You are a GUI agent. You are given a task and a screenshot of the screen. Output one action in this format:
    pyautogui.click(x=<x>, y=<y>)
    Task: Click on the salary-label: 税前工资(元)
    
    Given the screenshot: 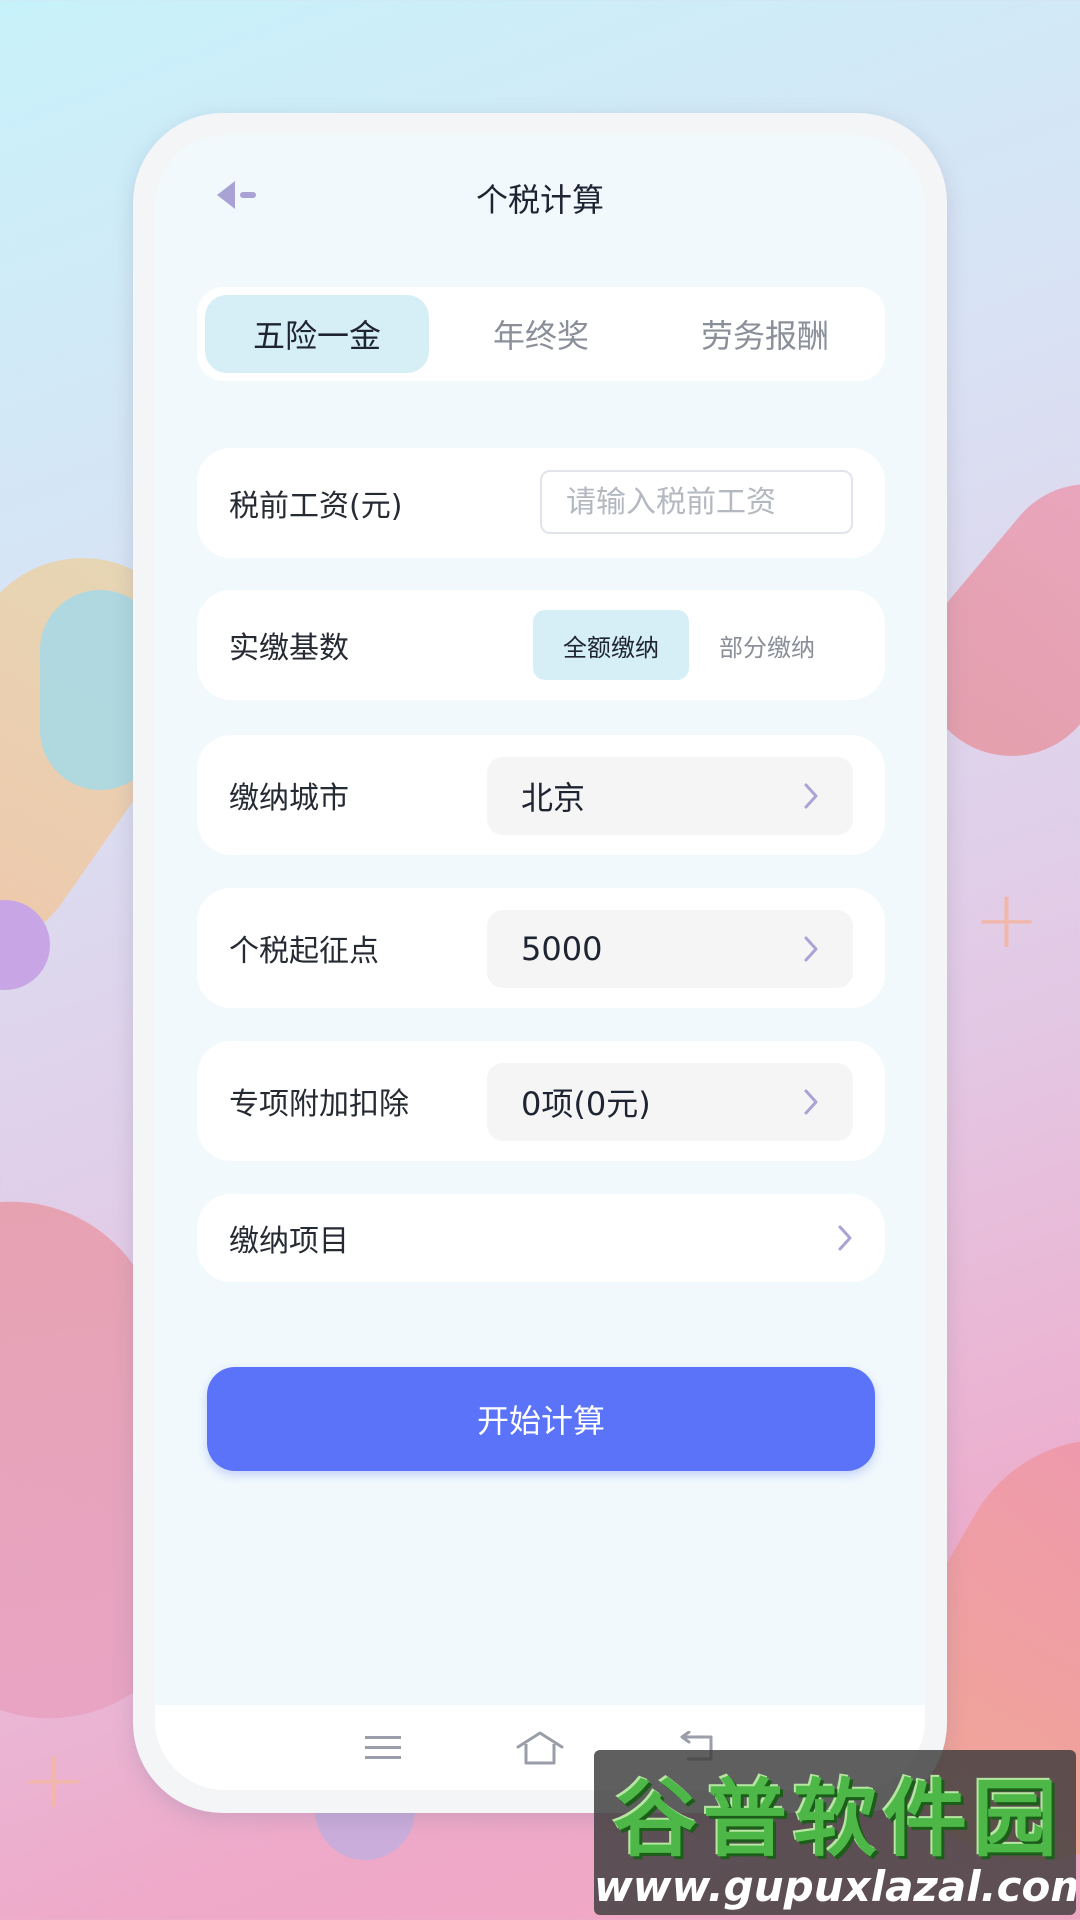 What is the action you would take?
    pyautogui.click(x=316, y=506)
    